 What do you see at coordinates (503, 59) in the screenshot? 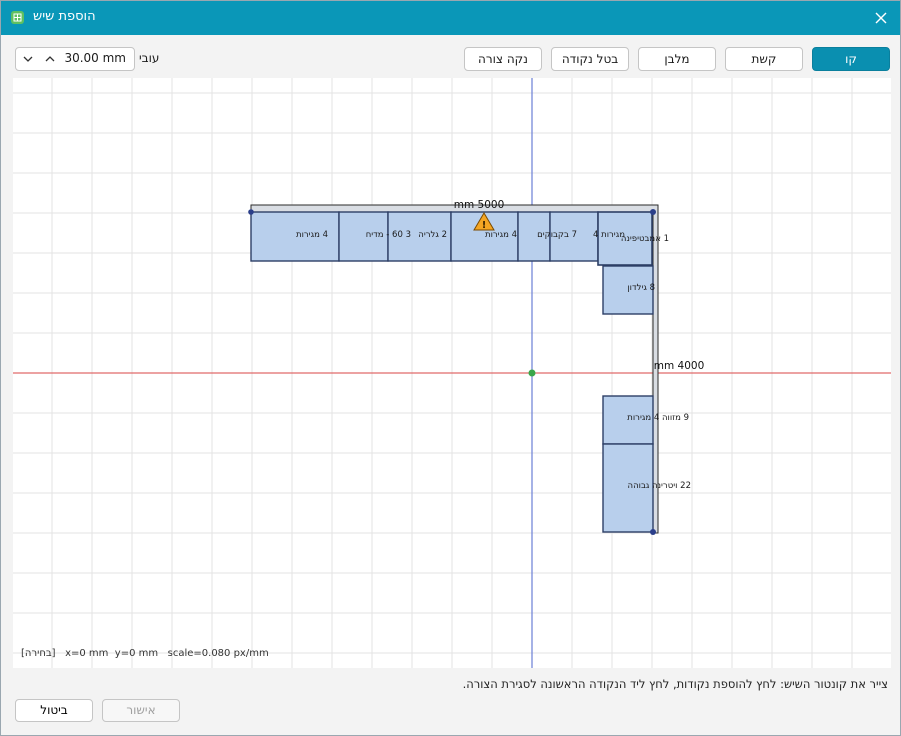
I see `clear-shape-button: נקה צורה` at bounding box center [503, 59].